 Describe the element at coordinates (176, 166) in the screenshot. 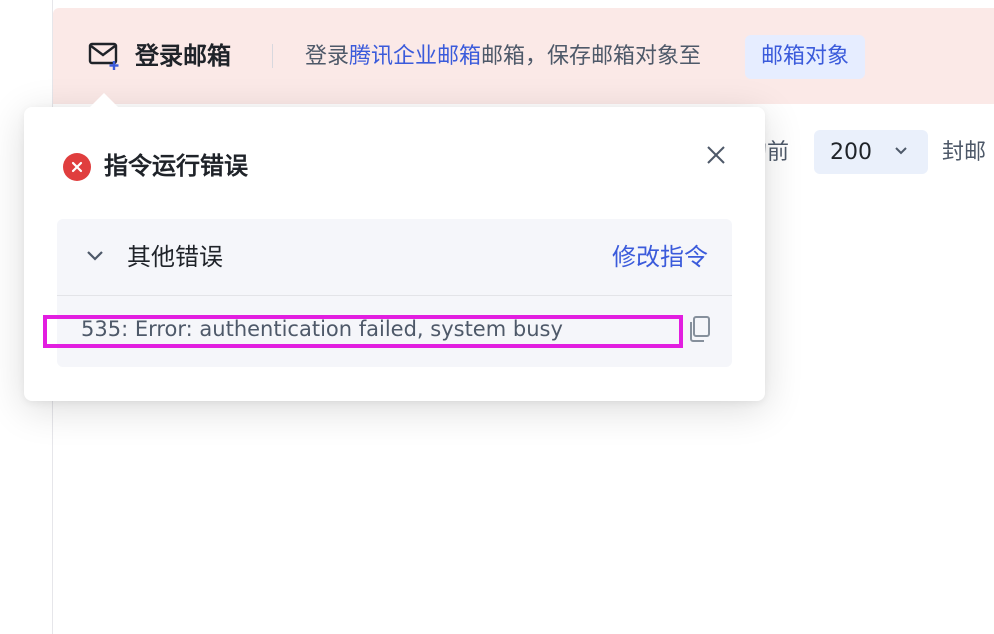

I see `popover-title: 指令运行错误` at that location.